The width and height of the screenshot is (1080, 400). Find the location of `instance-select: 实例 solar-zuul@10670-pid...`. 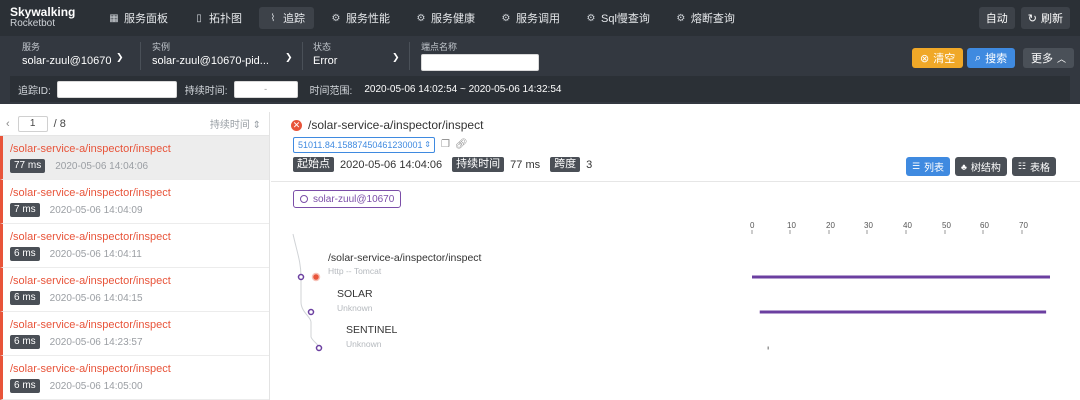

instance-select: 实例 solar-zuul@10670-pid... is located at coordinates (210, 55).